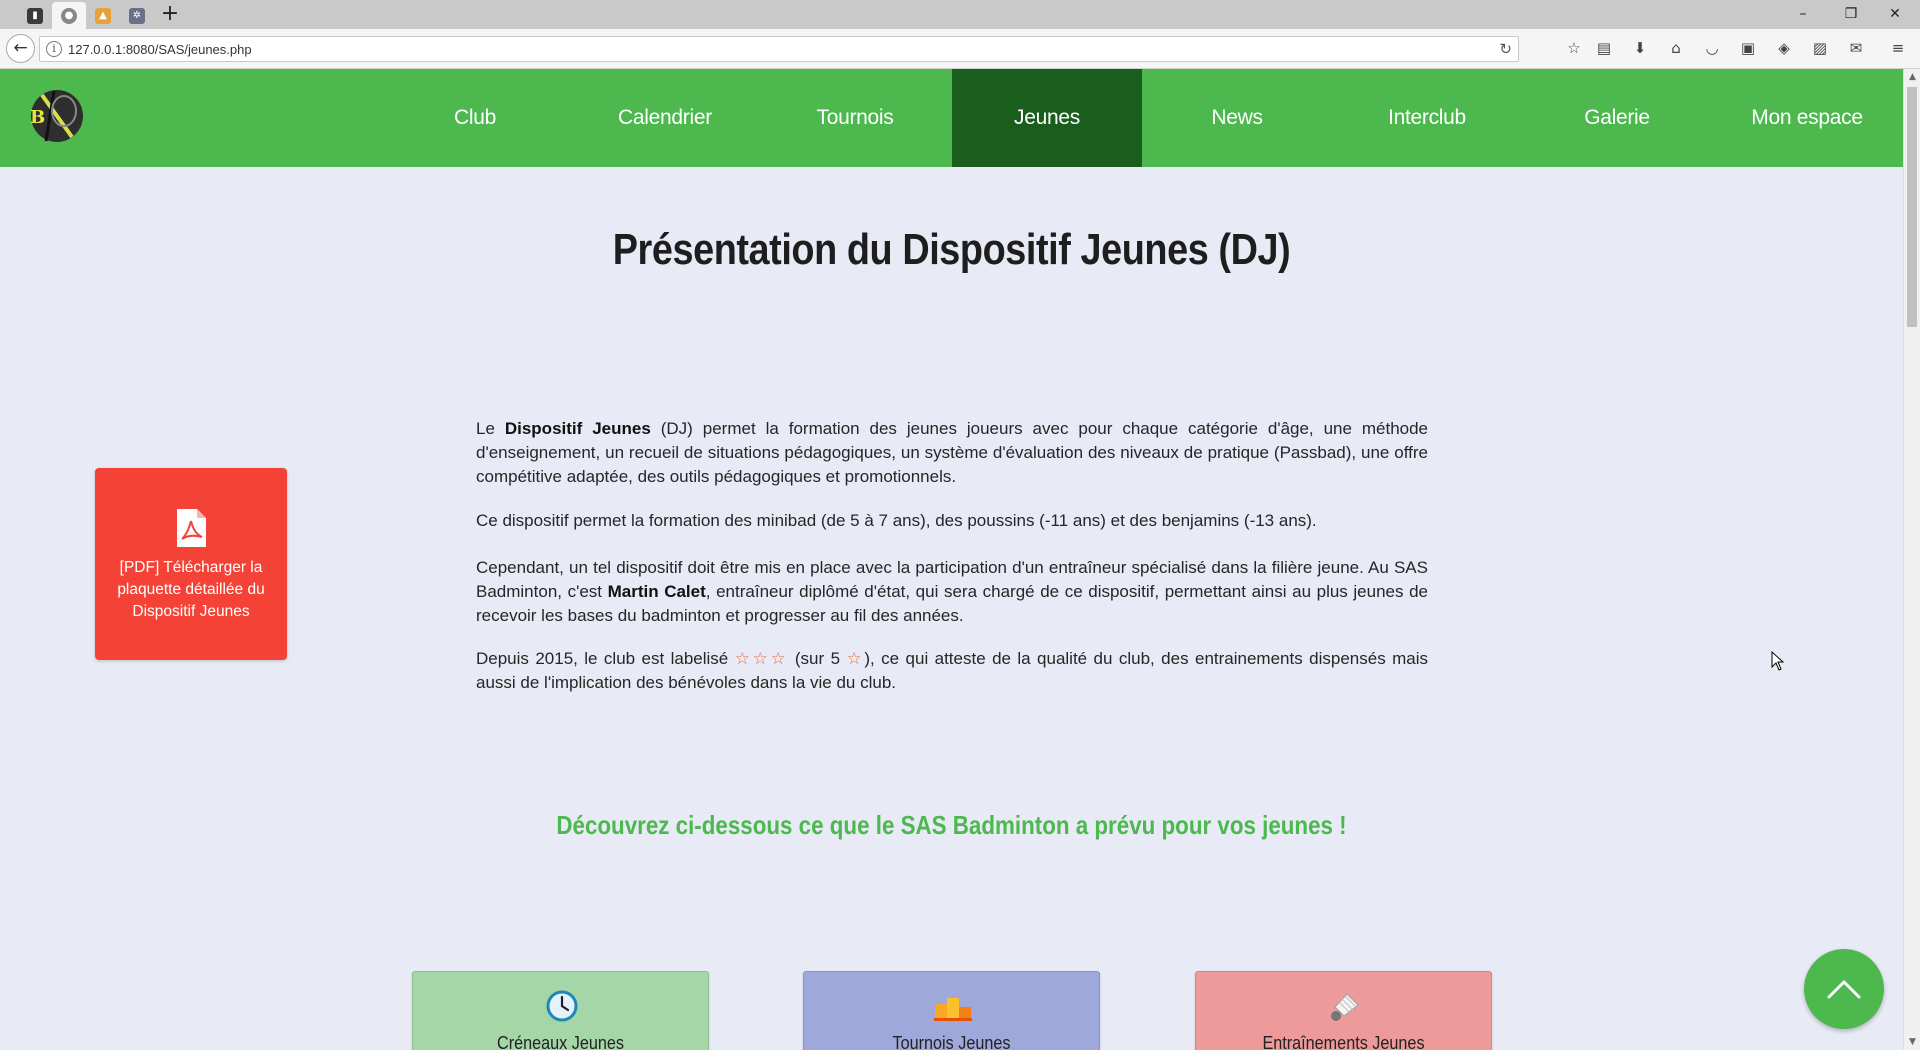  Describe the element at coordinates (37, 117) in the screenshot. I see `svg-text: B` at that location.